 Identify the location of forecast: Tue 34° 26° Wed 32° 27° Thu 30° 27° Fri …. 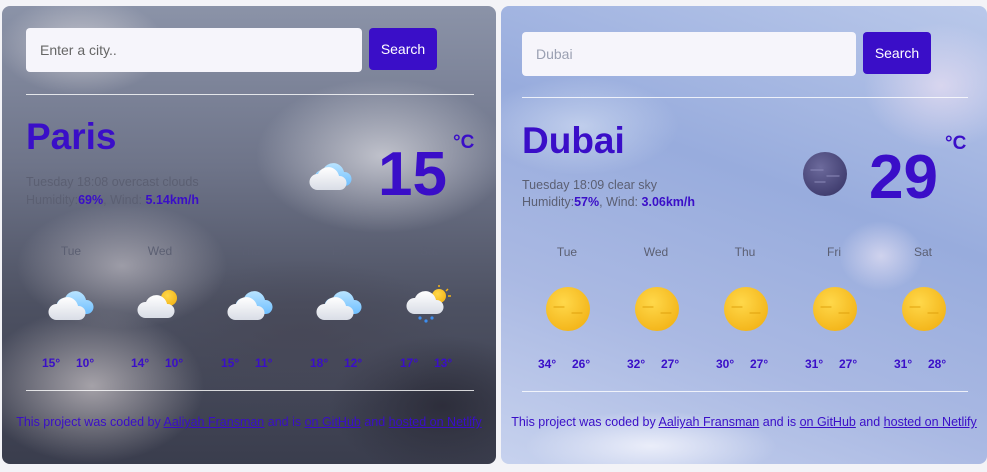
(747, 310).